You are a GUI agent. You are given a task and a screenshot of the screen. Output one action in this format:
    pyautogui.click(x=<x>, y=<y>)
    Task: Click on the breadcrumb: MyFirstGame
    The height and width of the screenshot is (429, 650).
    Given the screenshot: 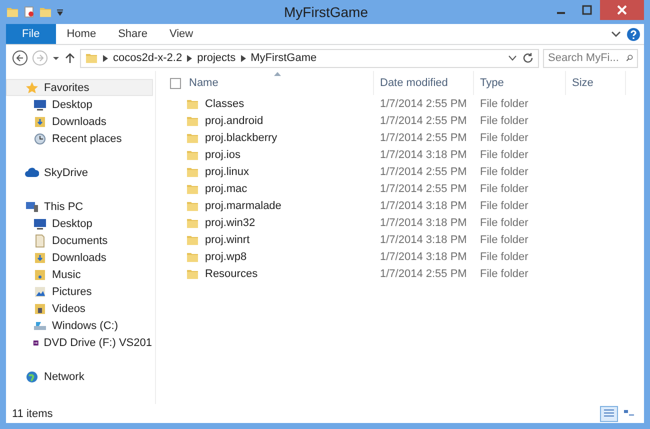 What is the action you would take?
    pyautogui.click(x=283, y=58)
    